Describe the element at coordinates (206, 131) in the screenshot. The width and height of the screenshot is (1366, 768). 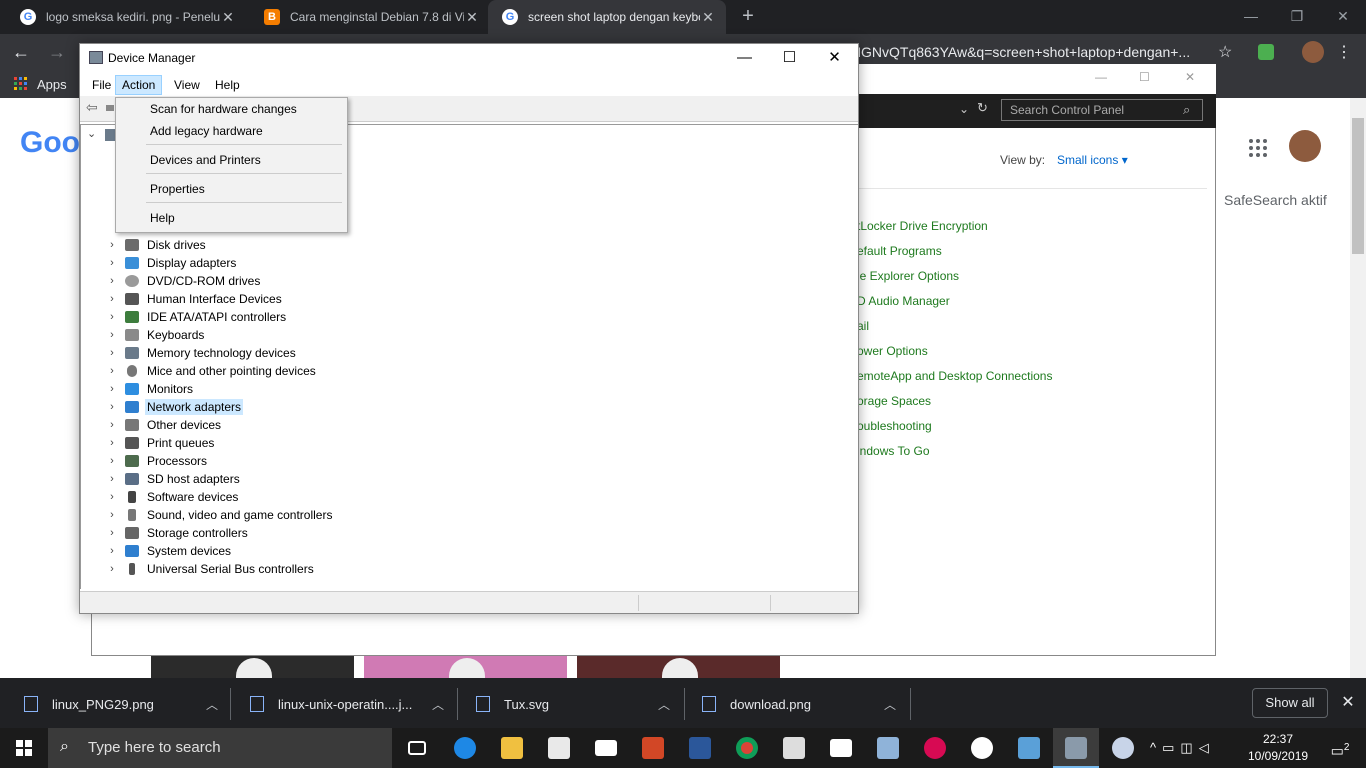
I see `menu-item-add-legacy-hardware: Add legacy hardware` at that location.